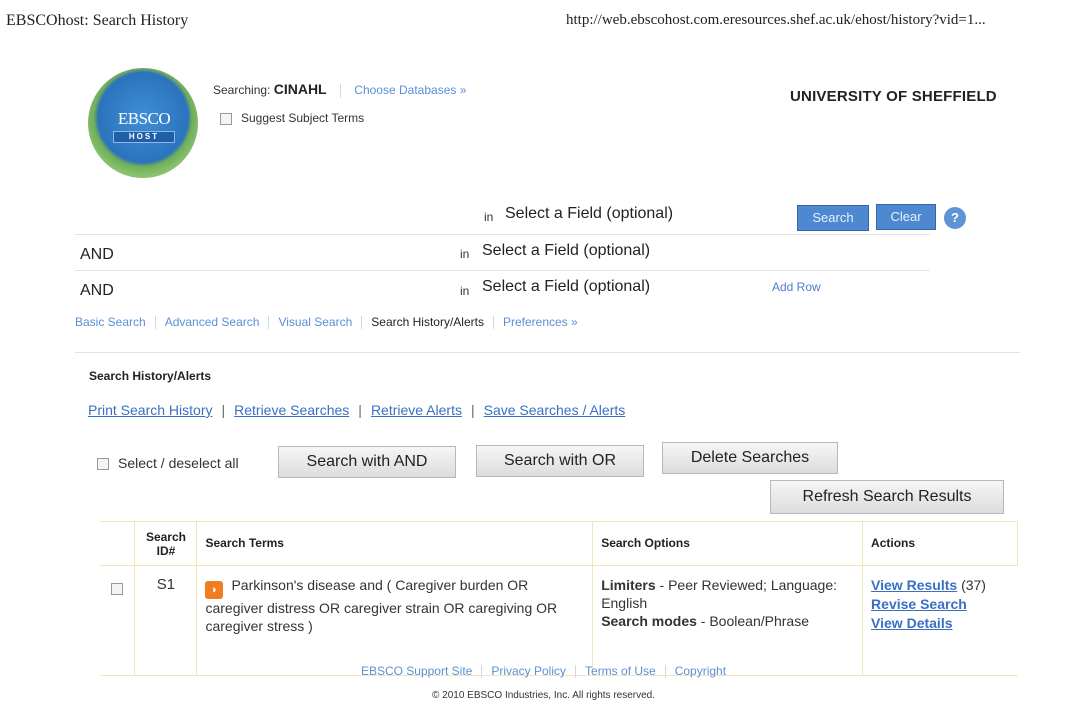 The image size is (1087, 702). What do you see at coordinates (103, 464) in the screenshot?
I see `select-all-checkbox` at bounding box center [103, 464].